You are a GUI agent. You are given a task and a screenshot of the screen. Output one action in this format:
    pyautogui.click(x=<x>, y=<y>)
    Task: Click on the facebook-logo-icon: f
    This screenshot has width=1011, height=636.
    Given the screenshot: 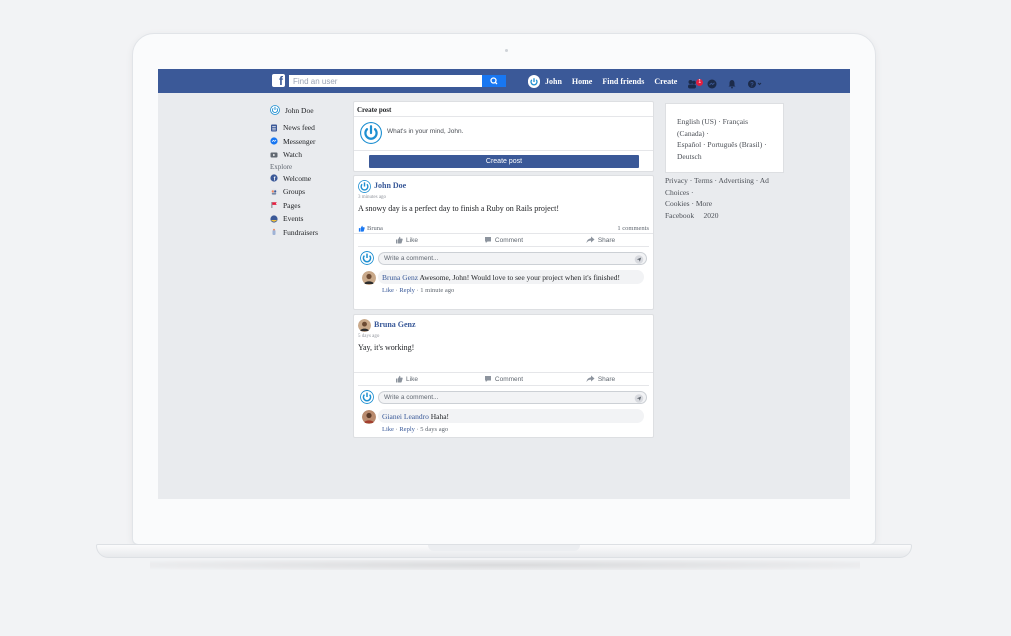 What is the action you would take?
    pyautogui.click(x=278, y=81)
    